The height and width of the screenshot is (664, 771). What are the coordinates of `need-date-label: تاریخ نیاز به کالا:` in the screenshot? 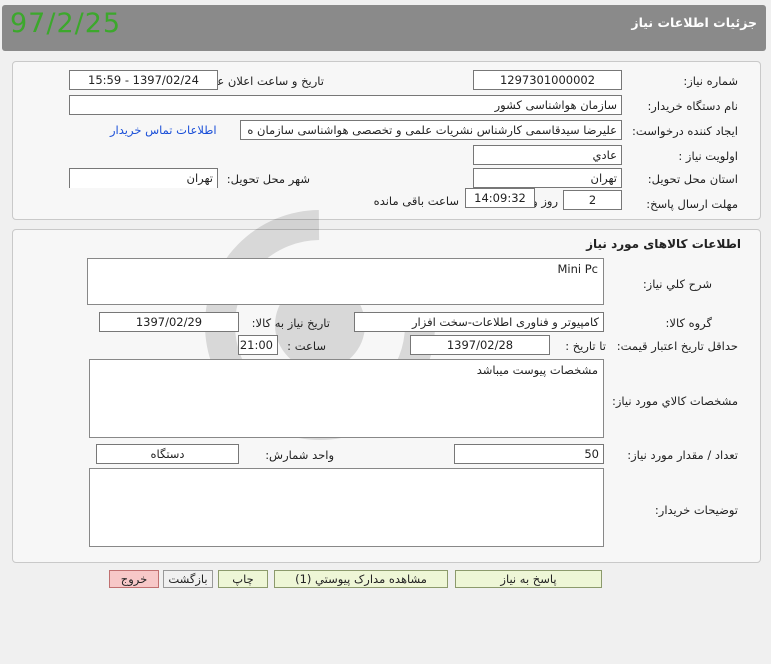 It's located at (290, 323).